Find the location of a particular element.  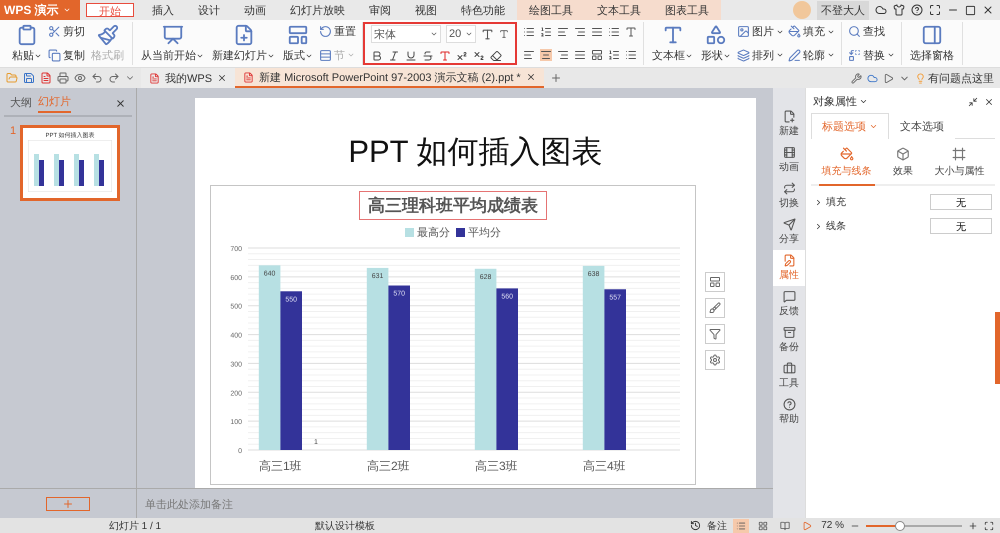

print-icon is located at coordinates (63, 78).